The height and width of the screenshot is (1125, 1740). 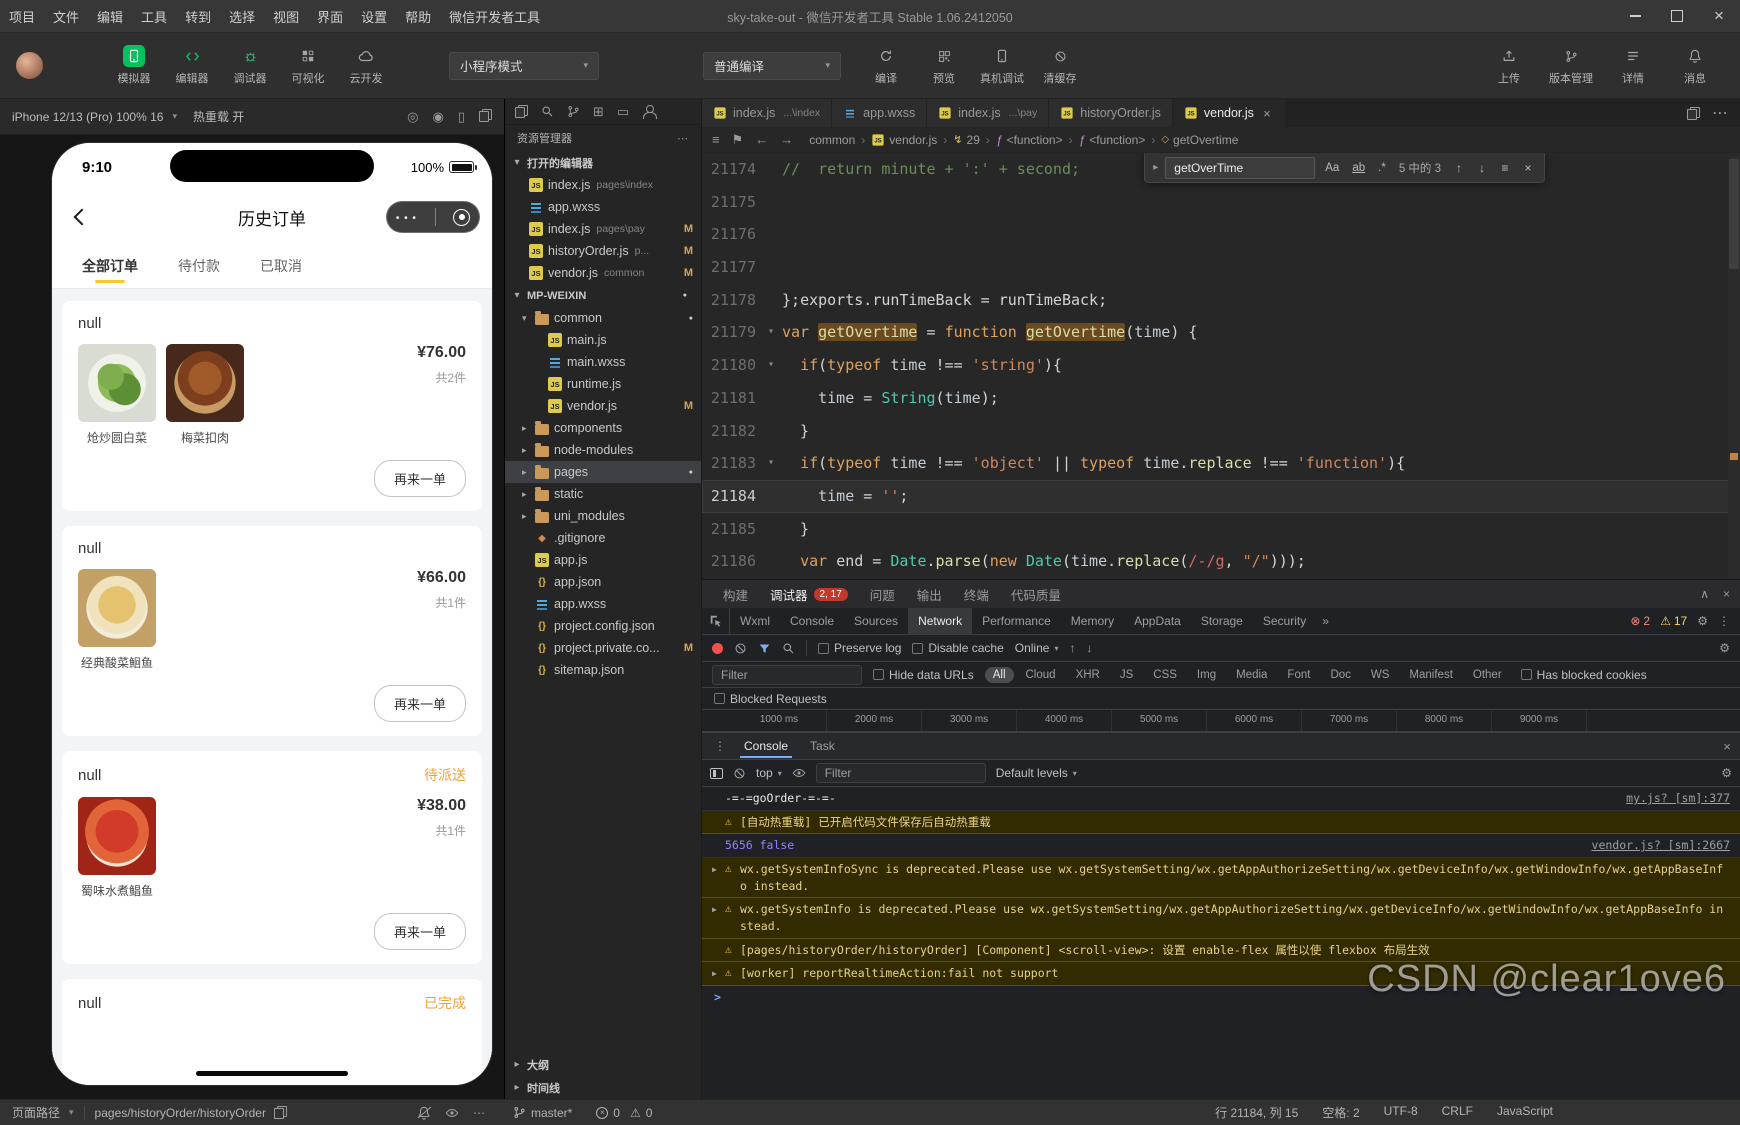 What do you see at coordinates (603, 207) in the screenshot?
I see `open-editor-item: app.wxss` at bounding box center [603, 207].